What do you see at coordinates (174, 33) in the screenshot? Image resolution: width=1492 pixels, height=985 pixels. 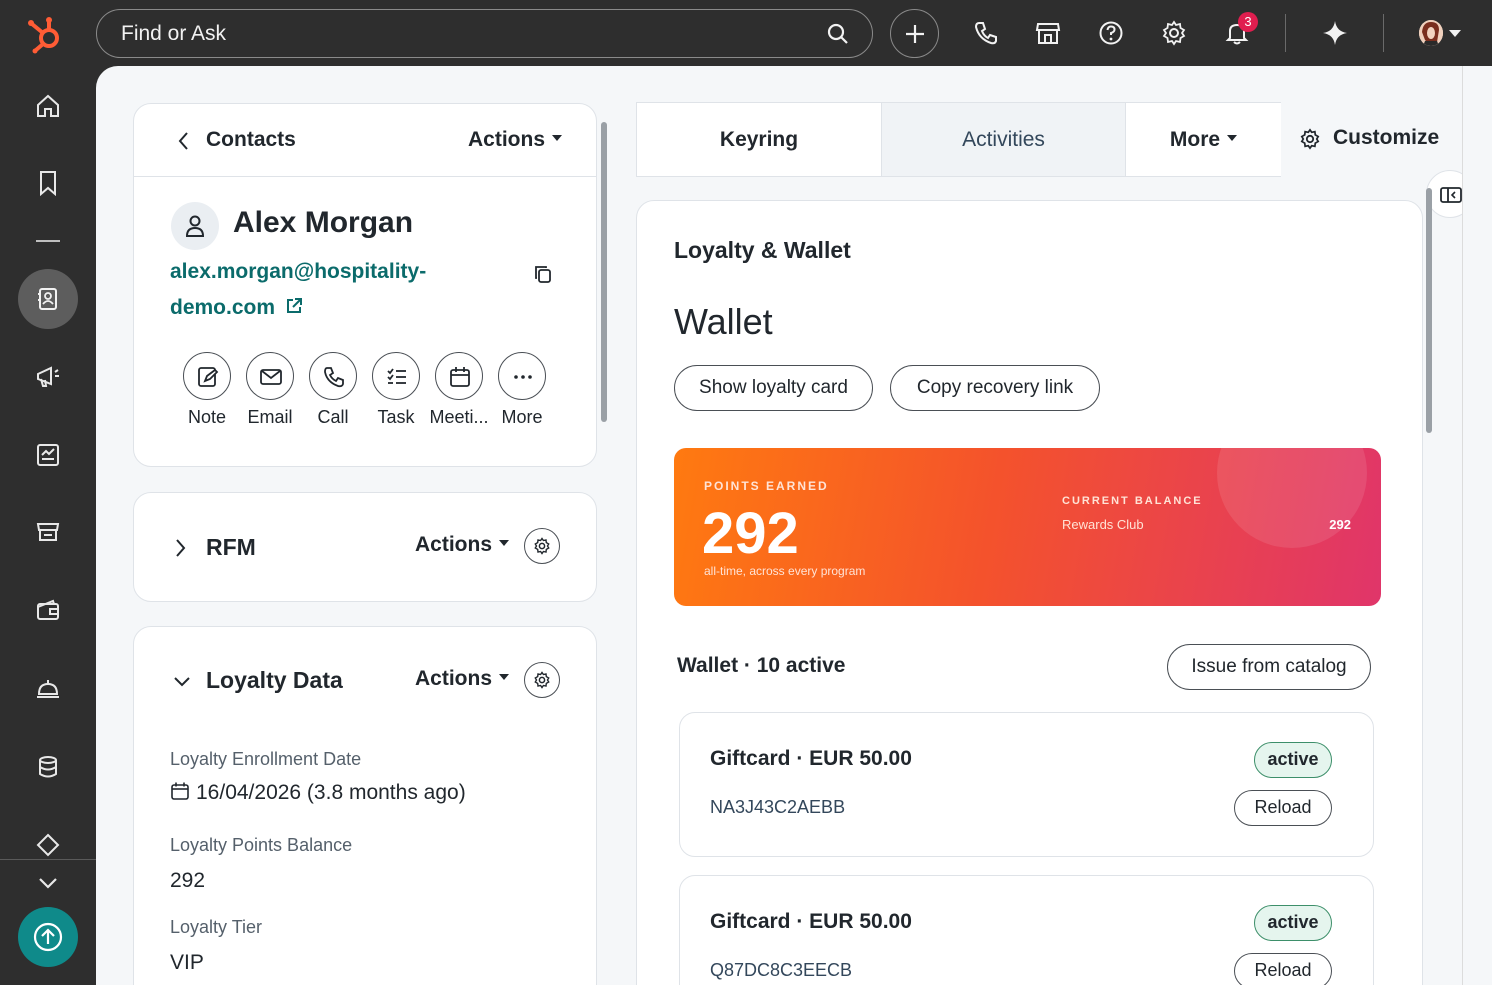 I see `search-placeholder: Find or Ask` at bounding box center [174, 33].